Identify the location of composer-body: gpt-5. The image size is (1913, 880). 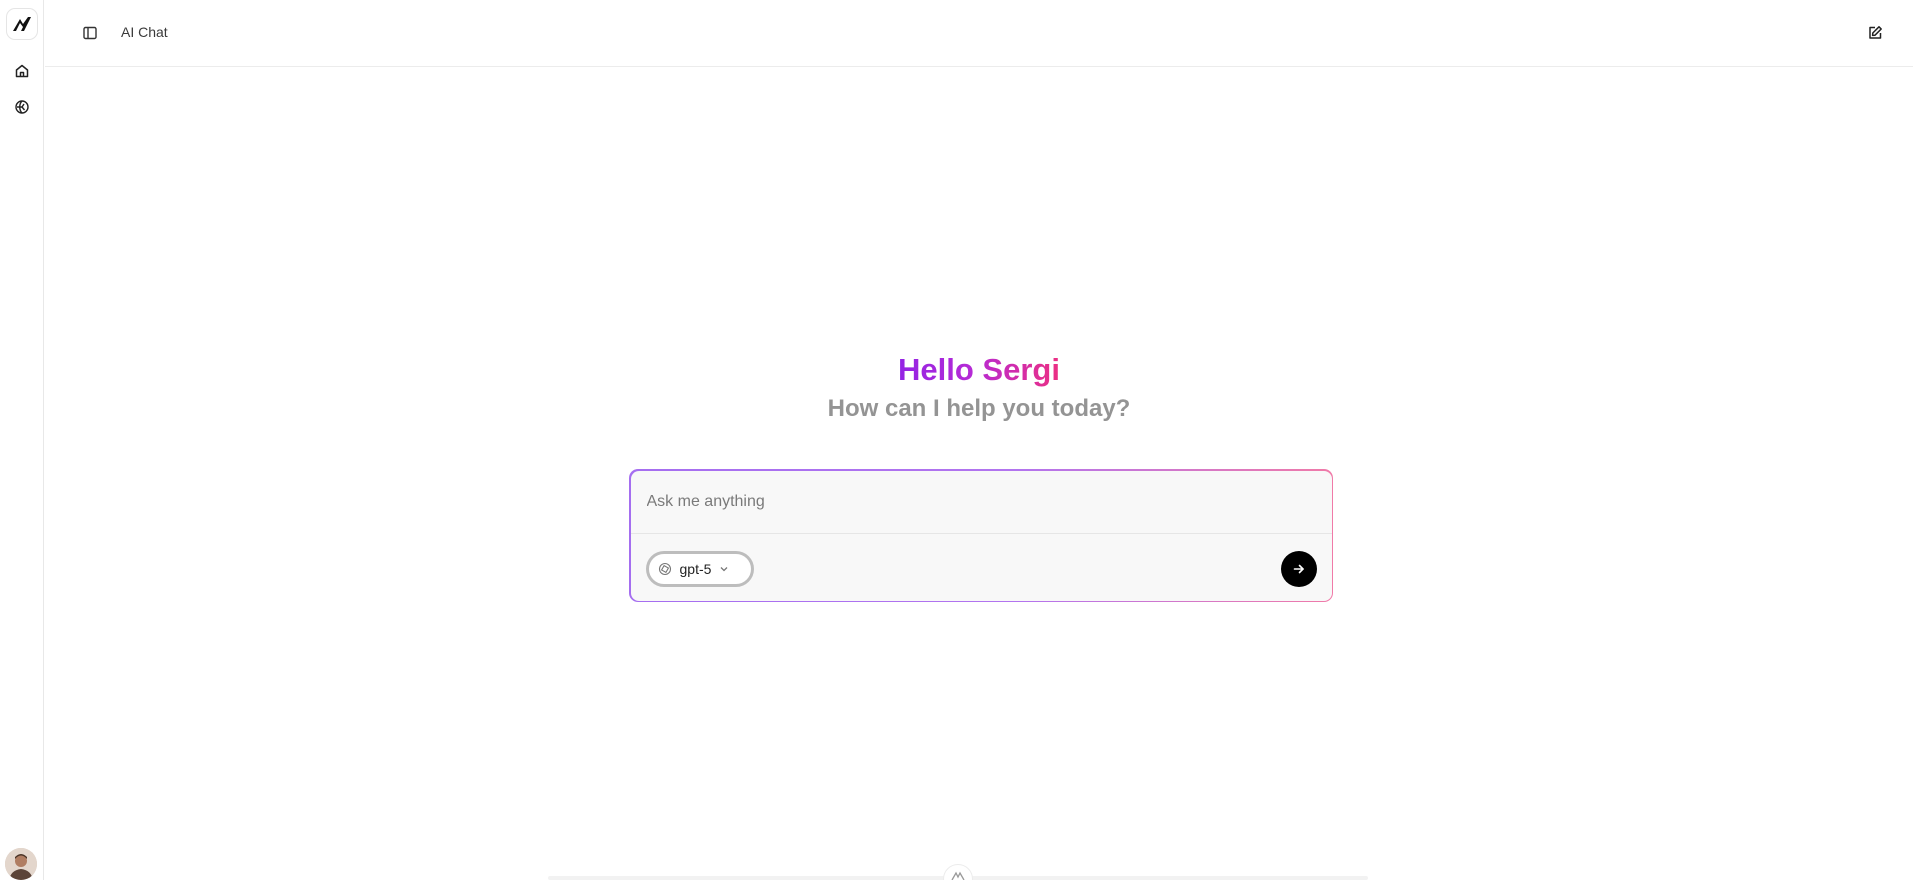
(981, 535).